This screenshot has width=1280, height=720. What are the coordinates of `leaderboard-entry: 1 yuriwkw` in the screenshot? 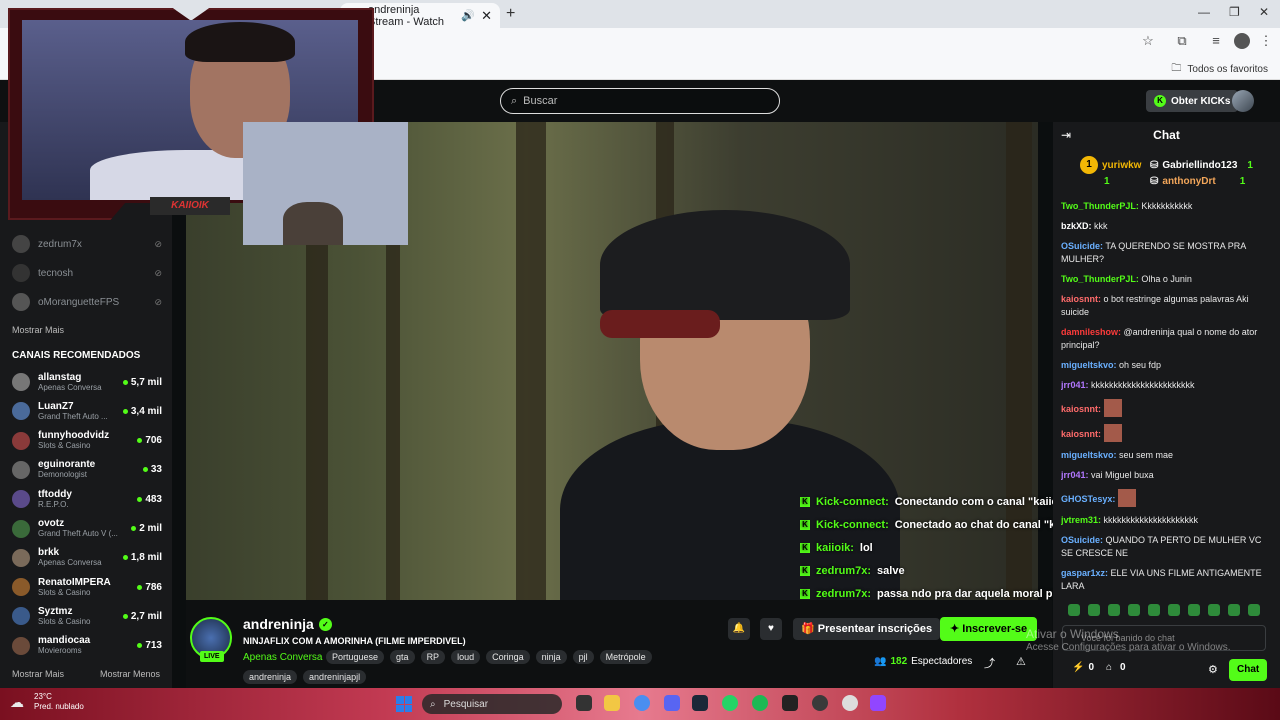 It's located at (1110, 165).